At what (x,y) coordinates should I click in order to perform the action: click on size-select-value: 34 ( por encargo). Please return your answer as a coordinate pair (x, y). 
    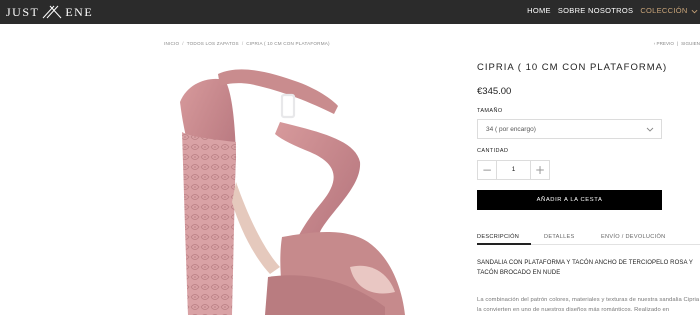
    Looking at the image, I should click on (511, 129).